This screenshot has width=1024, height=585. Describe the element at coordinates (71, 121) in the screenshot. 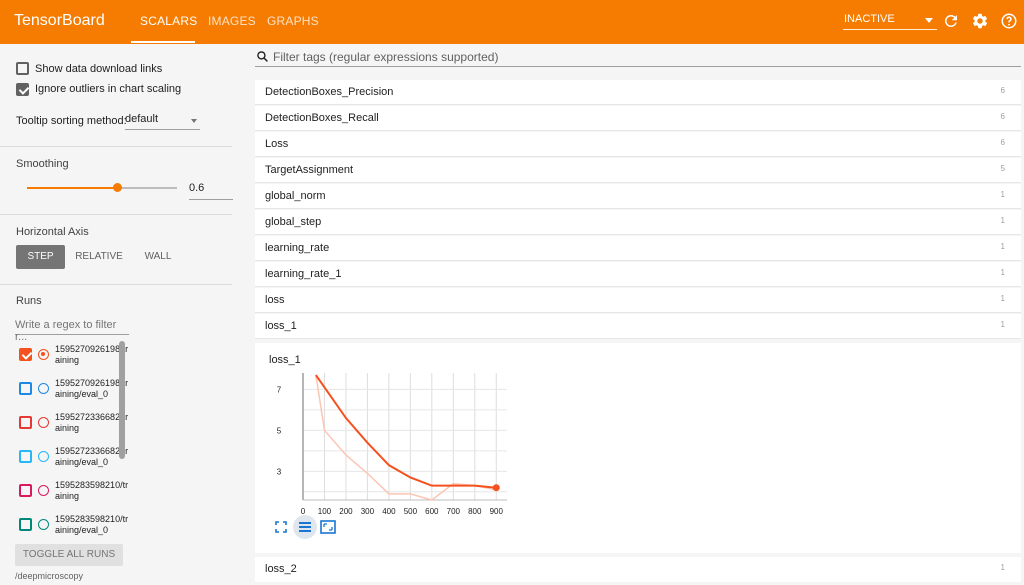

I see `tooltip-sort-label: Tooltip sorting method:` at that location.